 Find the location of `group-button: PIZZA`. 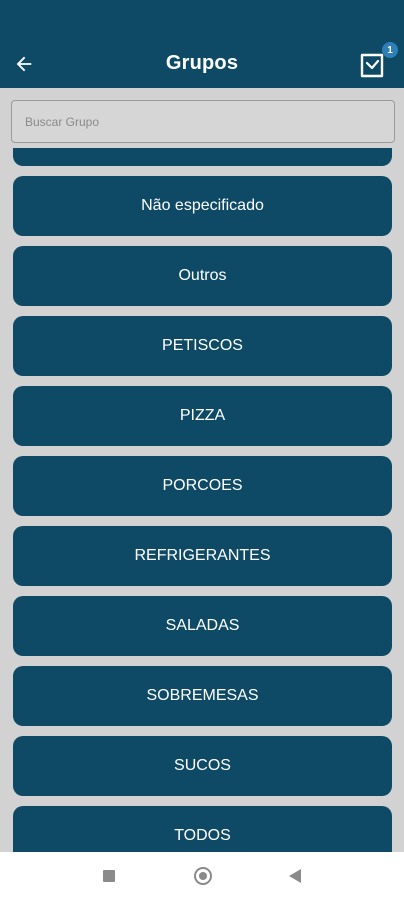

group-button: PIZZA is located at coordinates (202, 416).